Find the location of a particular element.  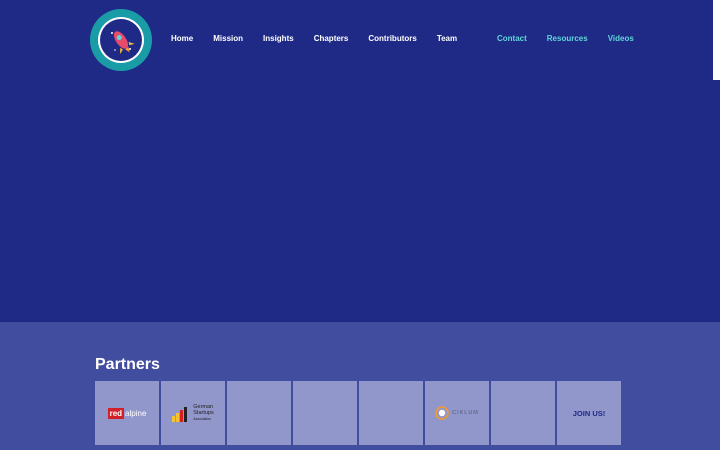

nav-link-home: Home is located at coordinates (182, 39).